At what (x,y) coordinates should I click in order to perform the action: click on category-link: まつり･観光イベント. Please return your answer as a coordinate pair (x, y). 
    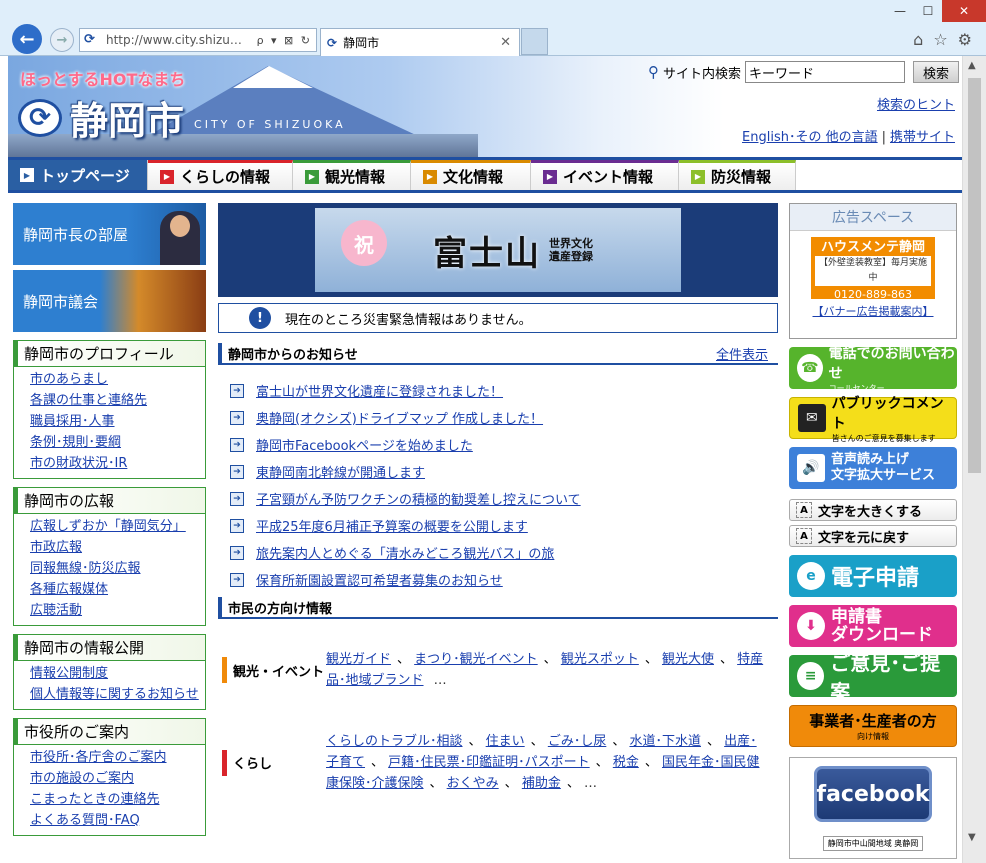
    Looking at the image, I should click on (476, 659).